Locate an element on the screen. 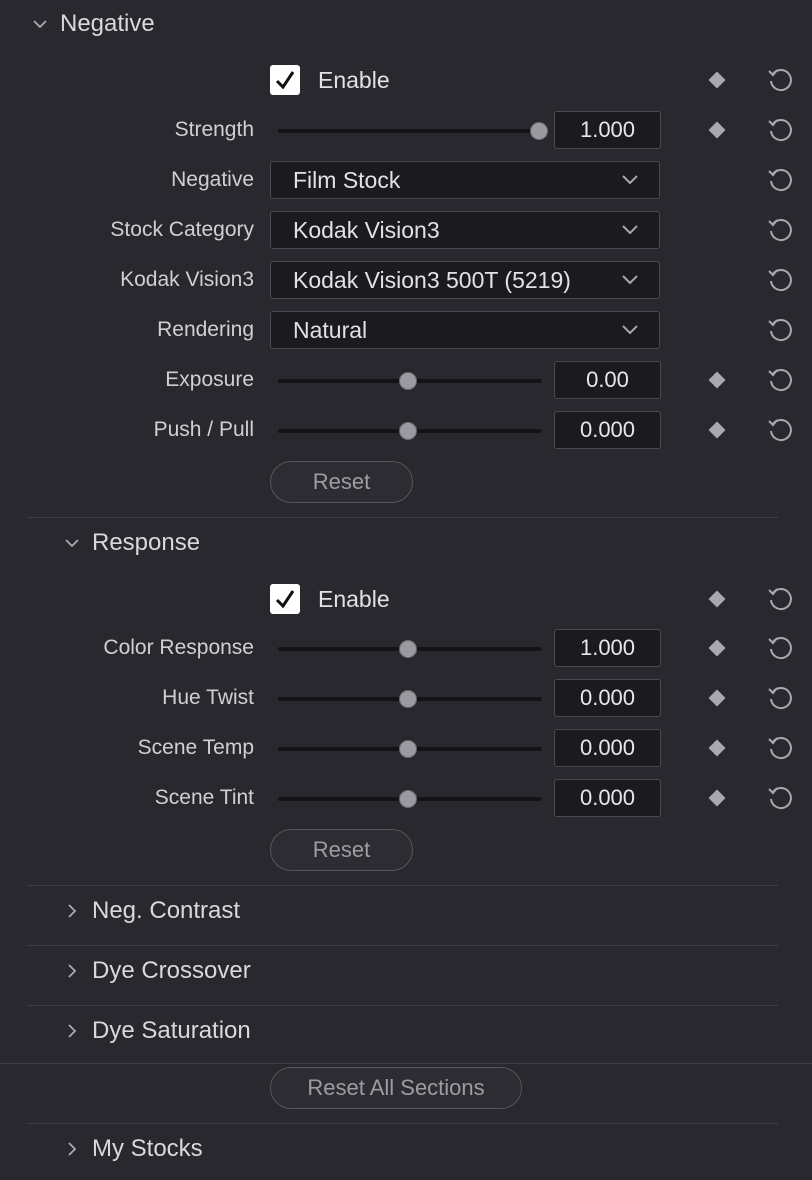 This screenshot has height=1180, width=812. section-title: Dye Crossover is located at coordinates (171, 970).